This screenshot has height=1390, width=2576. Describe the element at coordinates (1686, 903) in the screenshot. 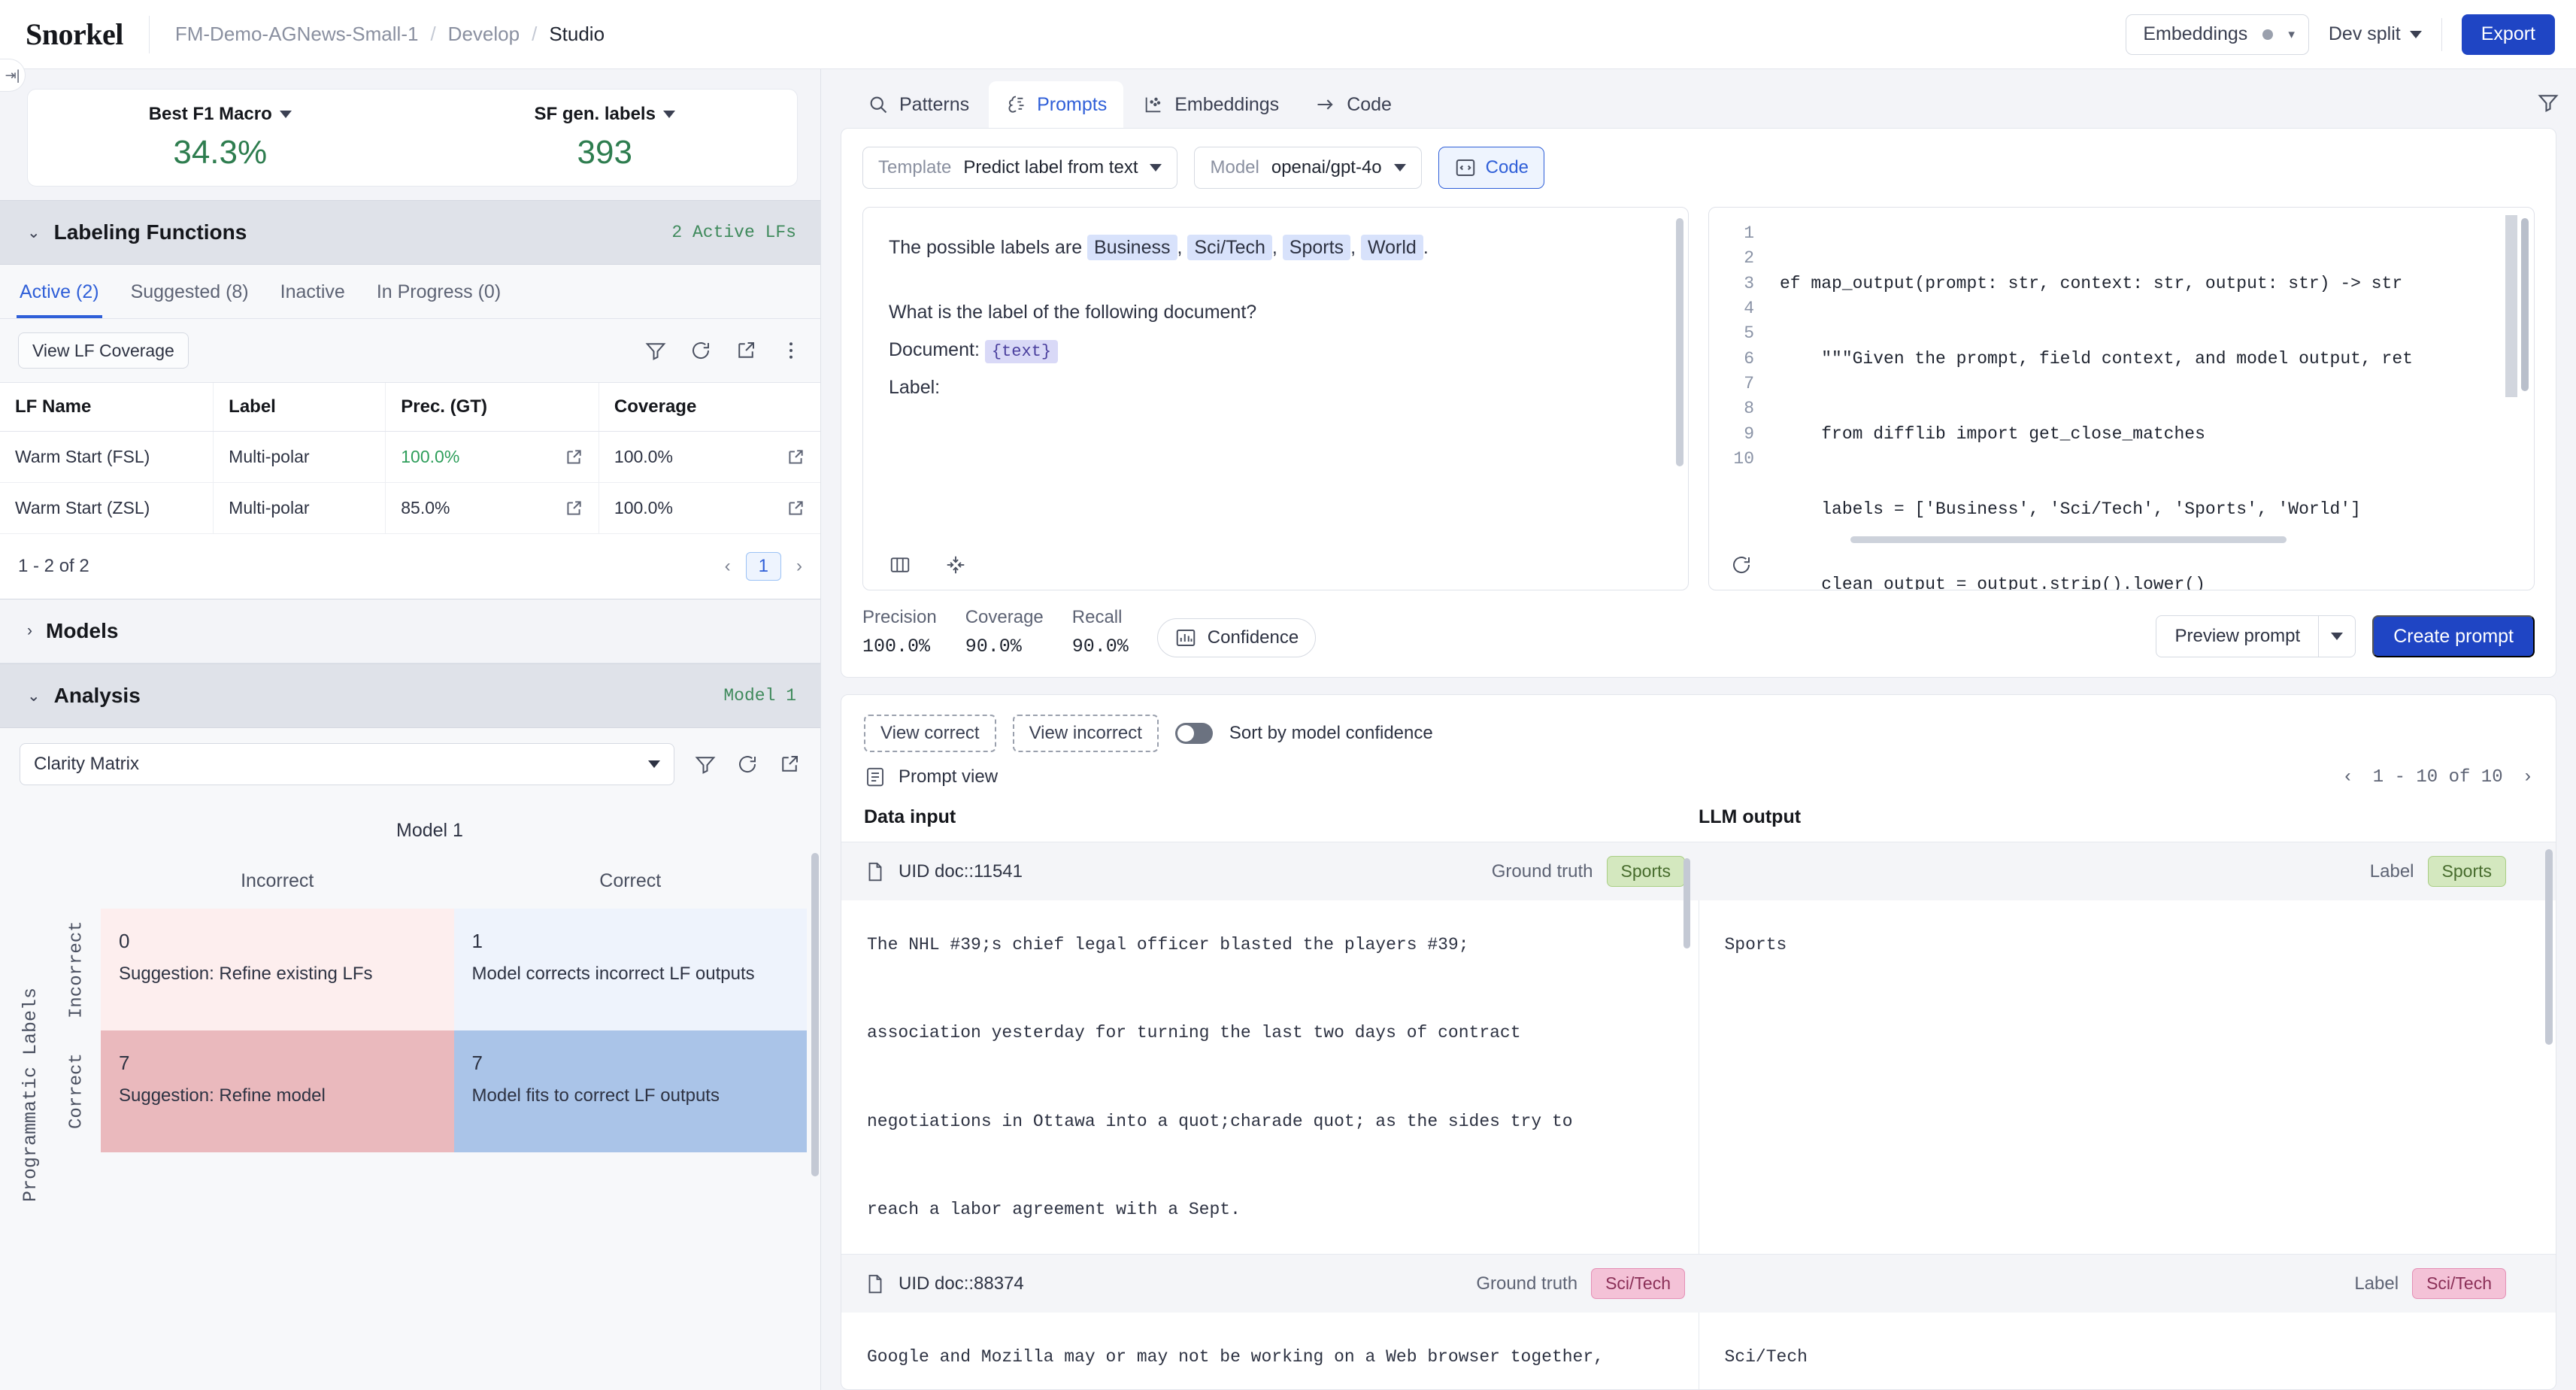

I see `cell-scrollbar` at that location.